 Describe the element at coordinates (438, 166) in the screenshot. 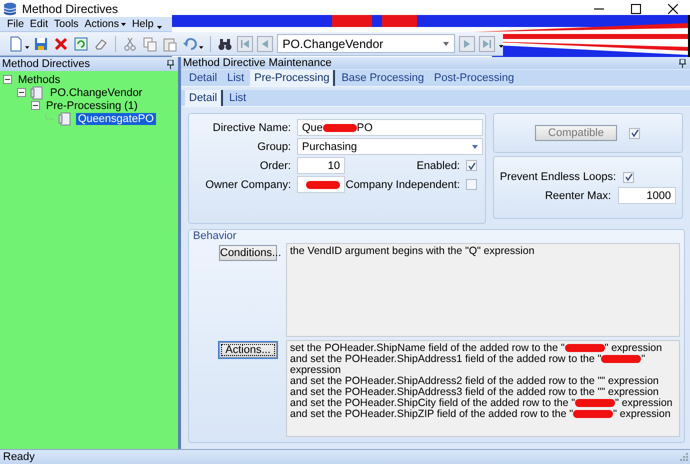

I see `field-label: Enabled:` at that location.